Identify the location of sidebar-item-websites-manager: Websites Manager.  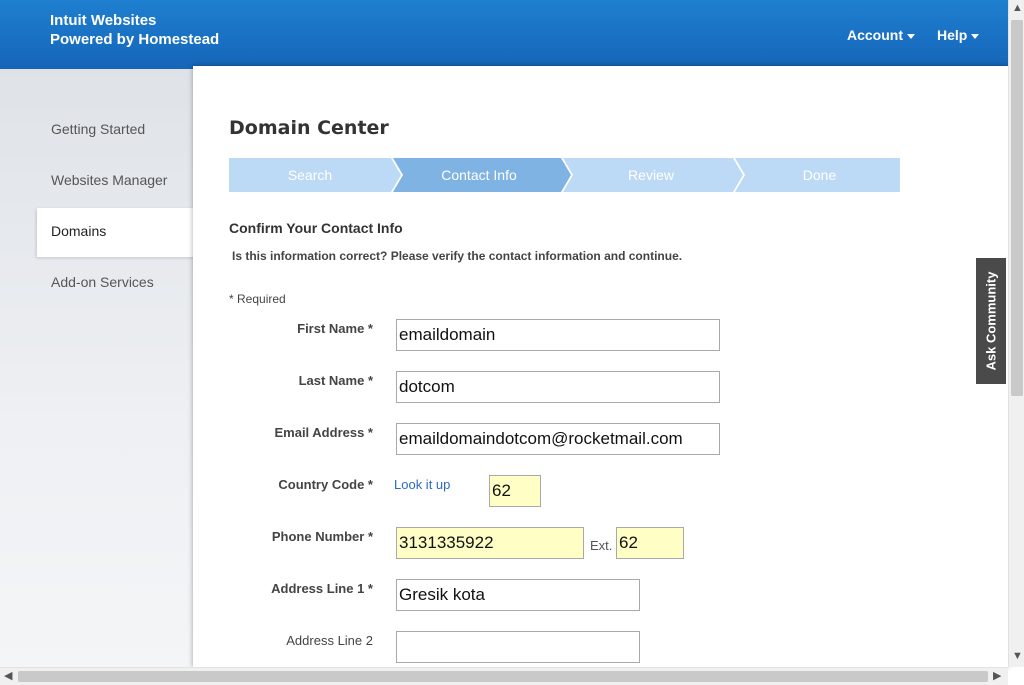
(109, 180).